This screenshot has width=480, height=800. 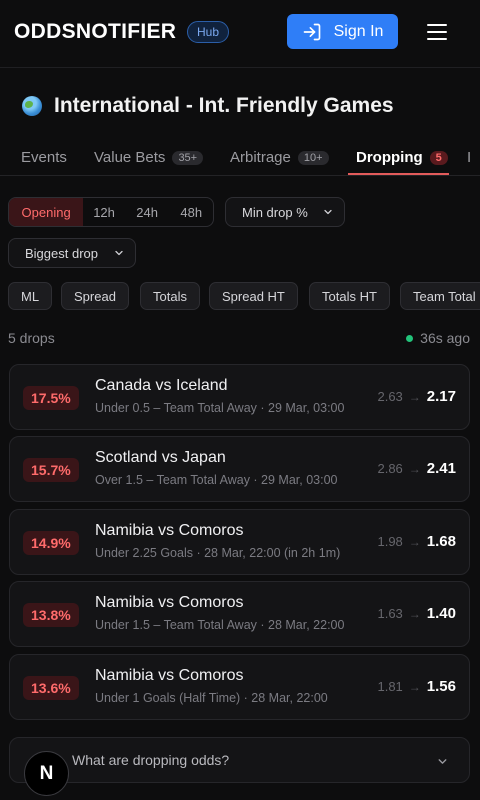 I want to click on new-odd: 1.56, so click(x=441, y=686).